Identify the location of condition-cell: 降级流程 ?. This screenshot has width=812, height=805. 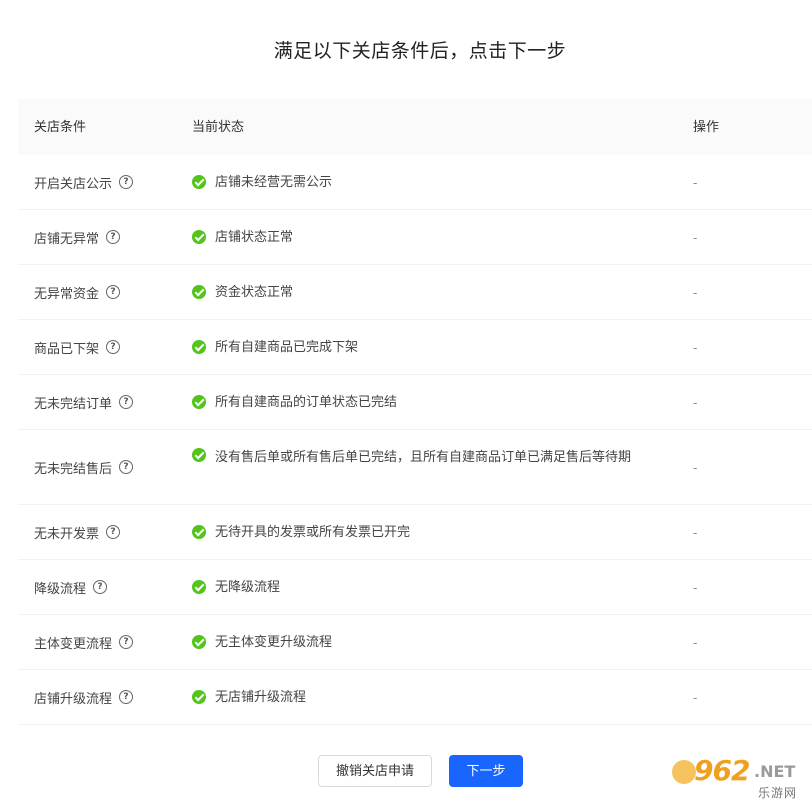
(71, 587).